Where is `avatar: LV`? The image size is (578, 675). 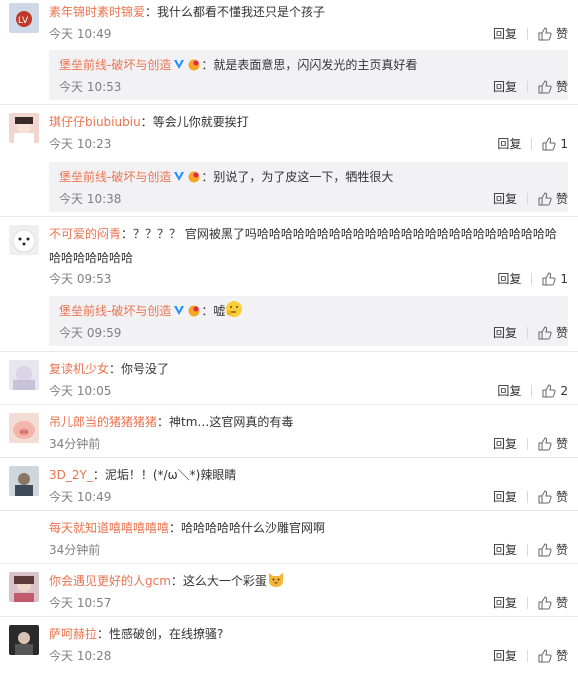 avatar: LV is located at coordinates (24, 18).